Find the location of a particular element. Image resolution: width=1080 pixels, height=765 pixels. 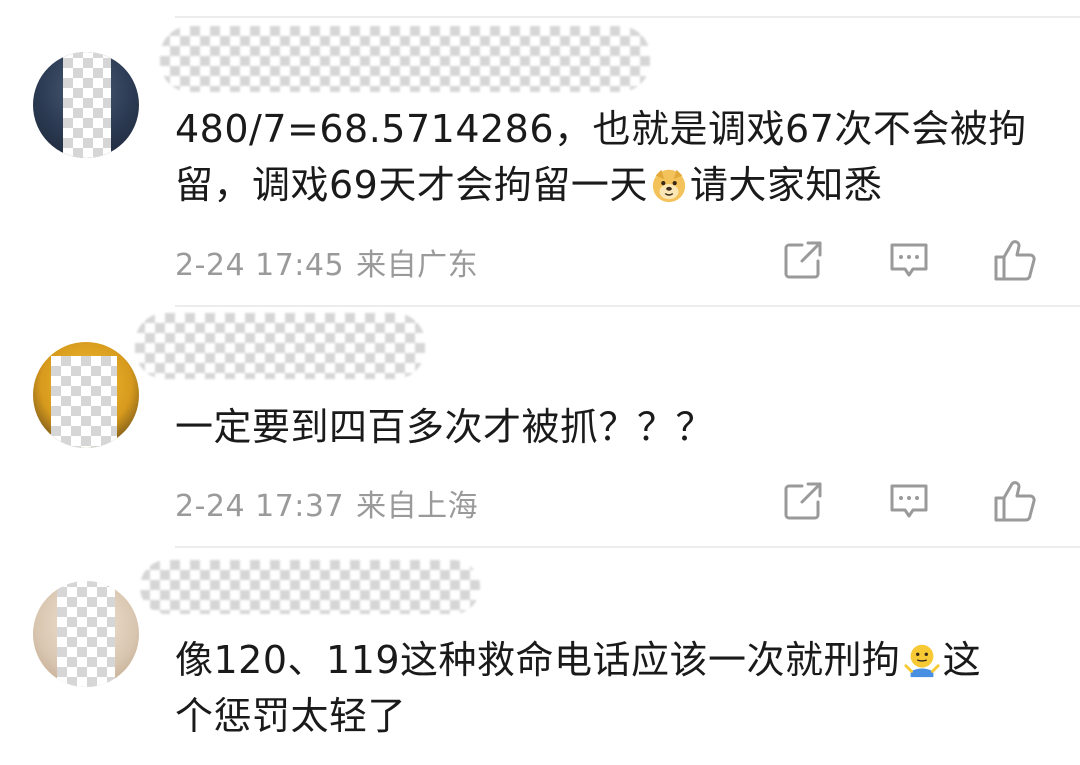

comment-text: 一定要到四百多次才被抓？？？ is located at coordinates (610, 427).